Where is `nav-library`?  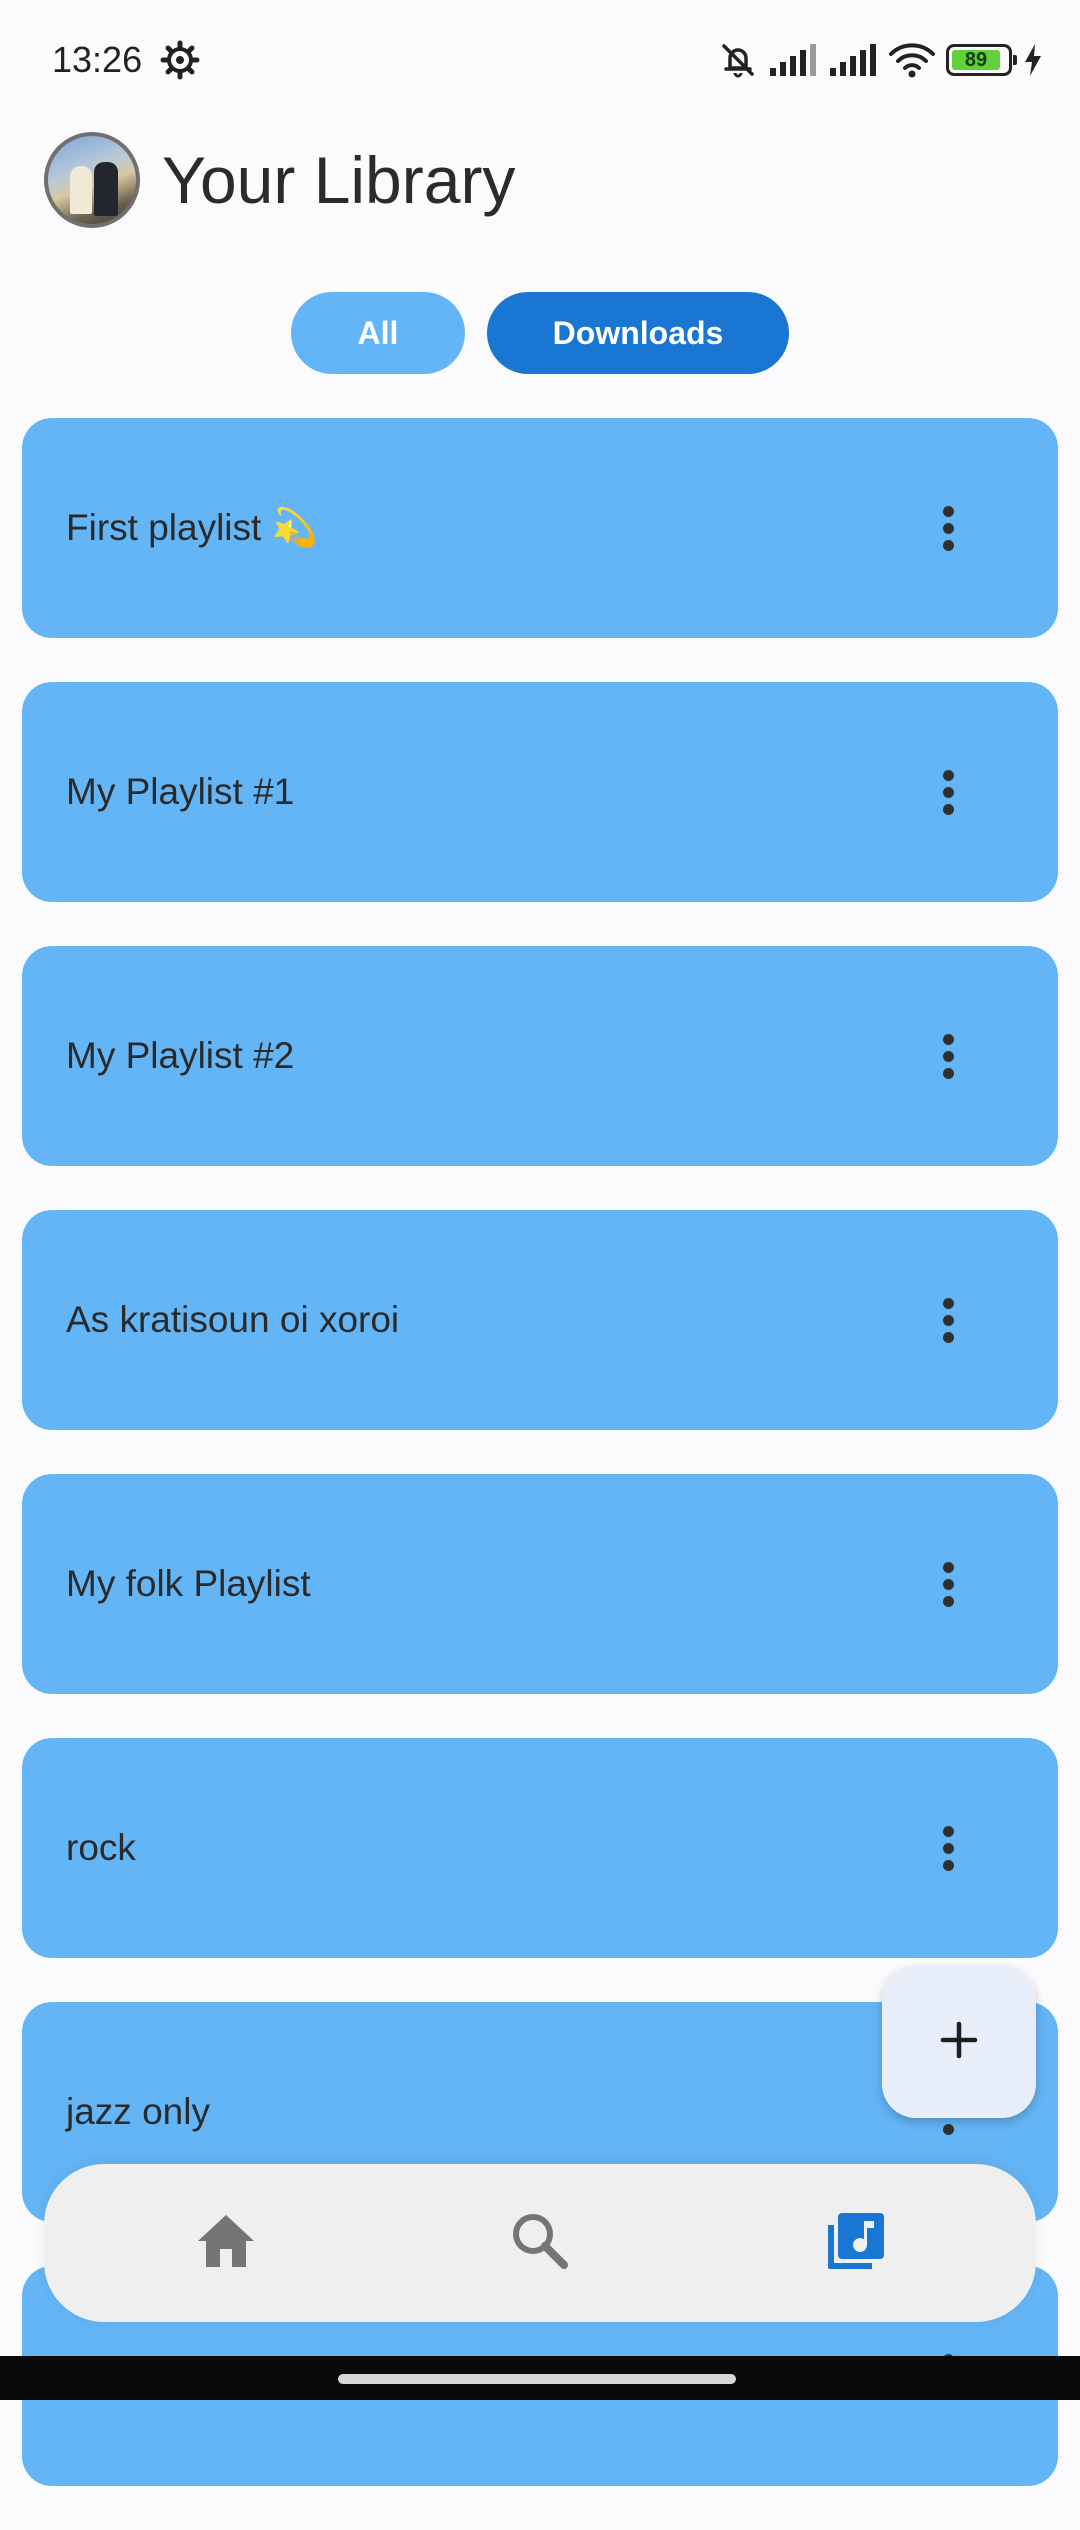 nav-library is located at coordinates (856, 2243).